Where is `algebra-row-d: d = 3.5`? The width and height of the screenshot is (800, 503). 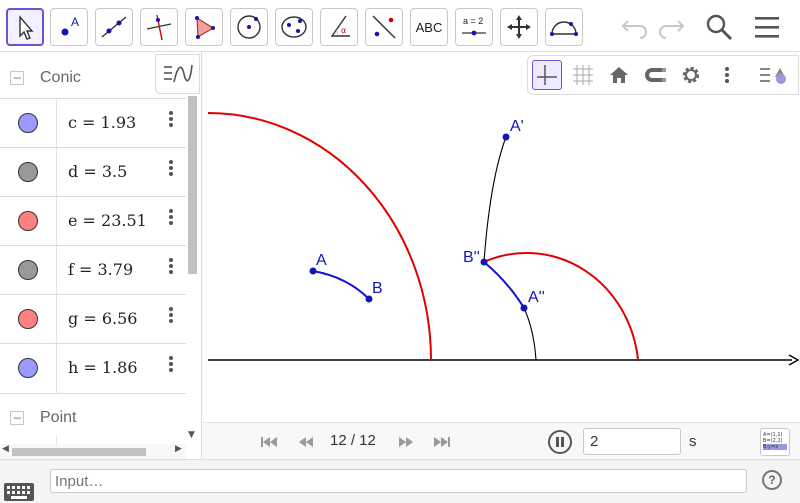
algebra-row-d: d = 3.5 is located at coordinates (93, 172).